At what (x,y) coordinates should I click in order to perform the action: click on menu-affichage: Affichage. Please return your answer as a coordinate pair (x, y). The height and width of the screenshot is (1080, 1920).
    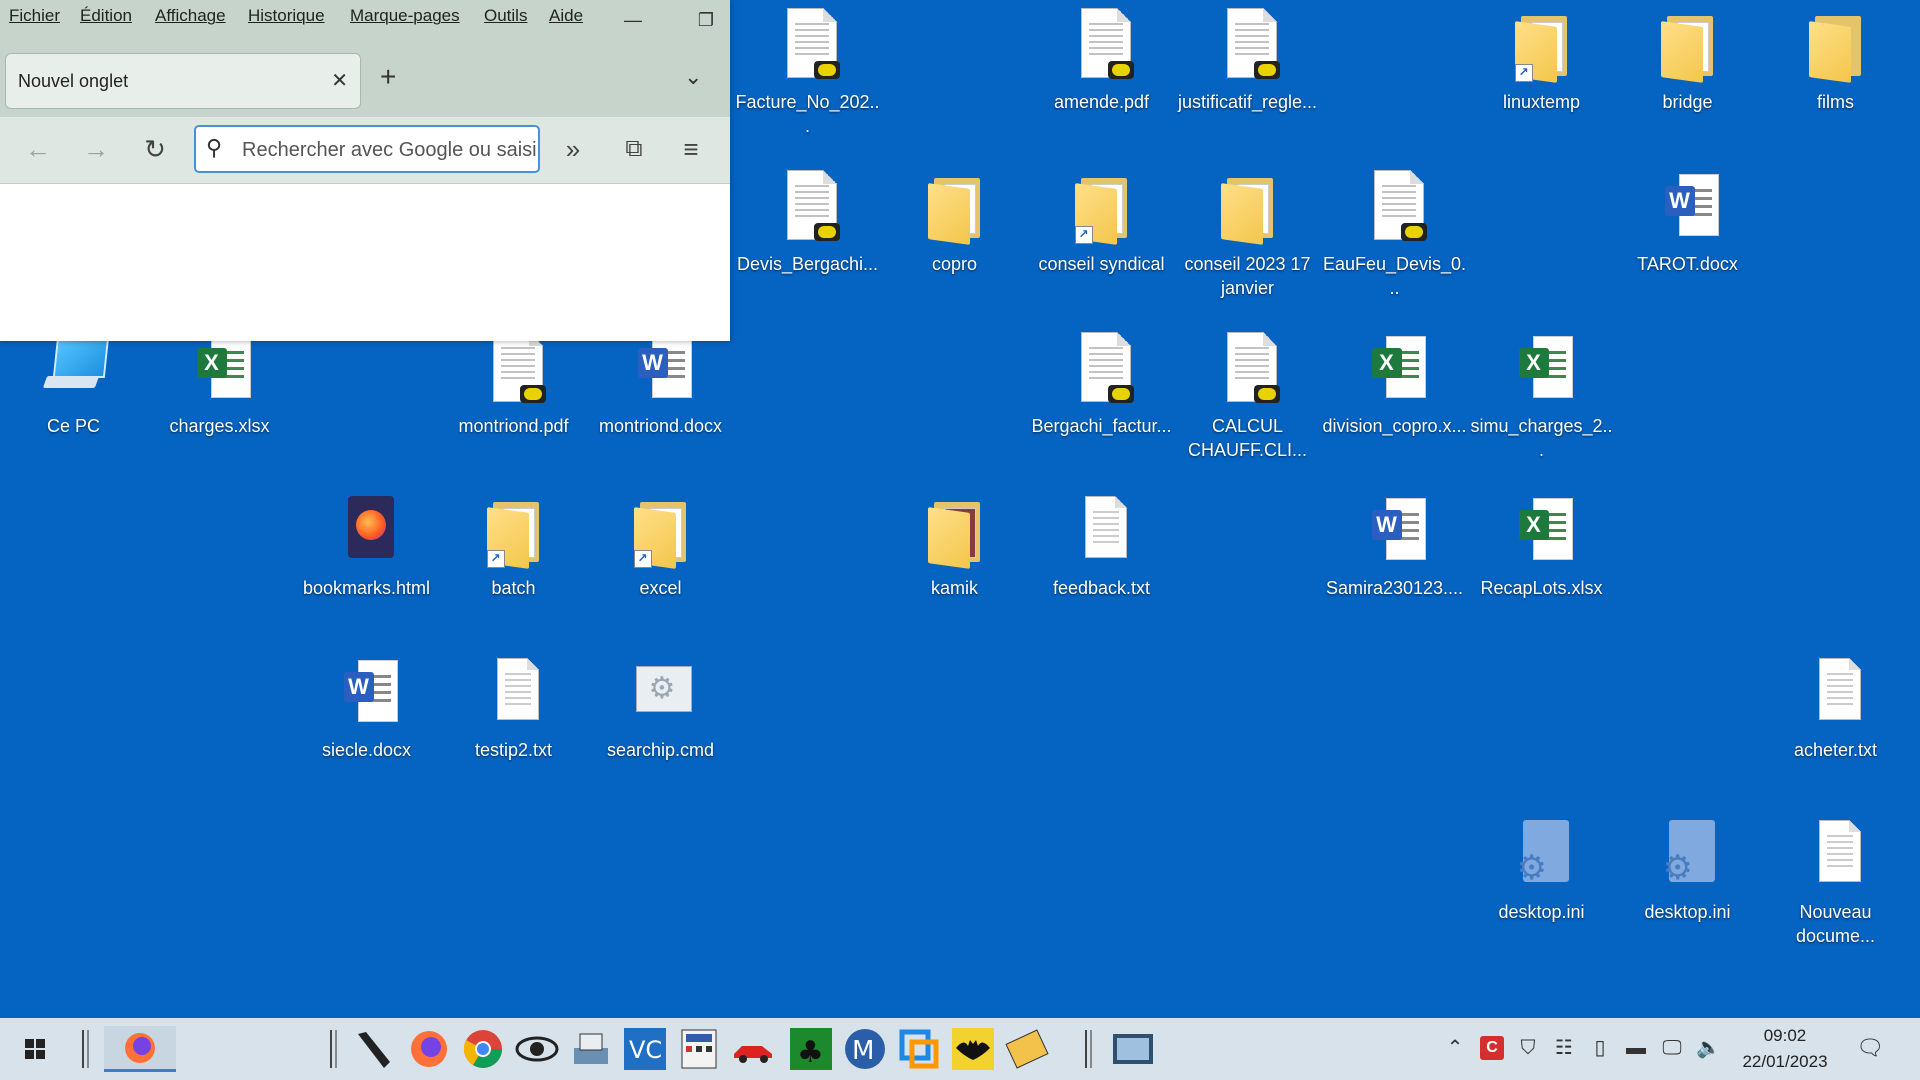
    Looking at the image, I should click on (190, 16).